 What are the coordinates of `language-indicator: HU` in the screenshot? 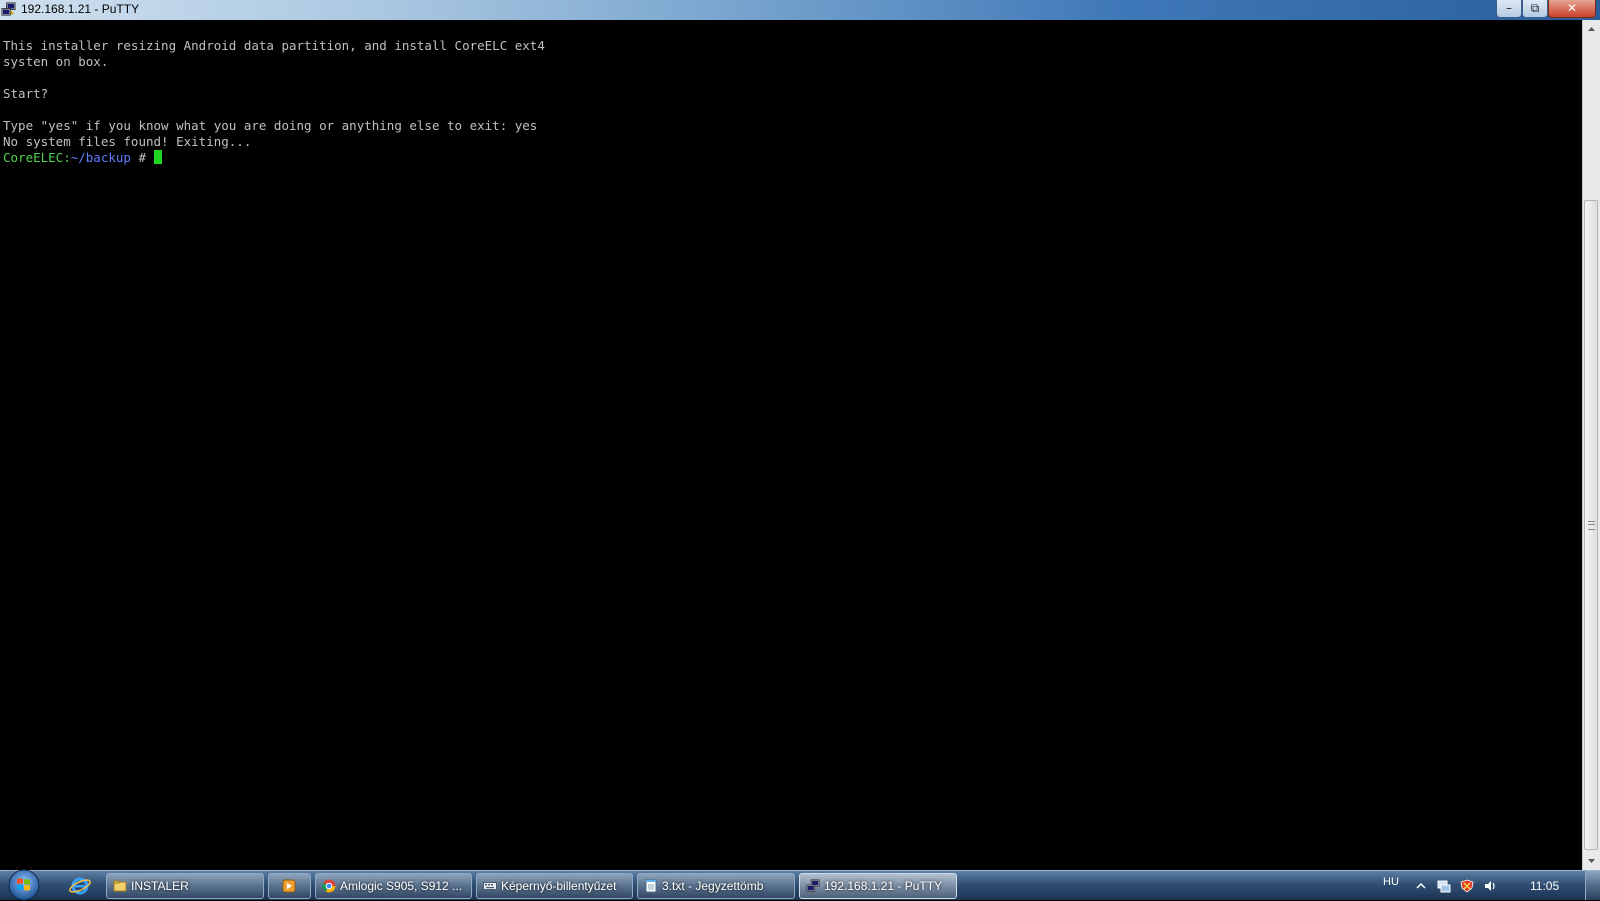 It's located at (1391, 882).